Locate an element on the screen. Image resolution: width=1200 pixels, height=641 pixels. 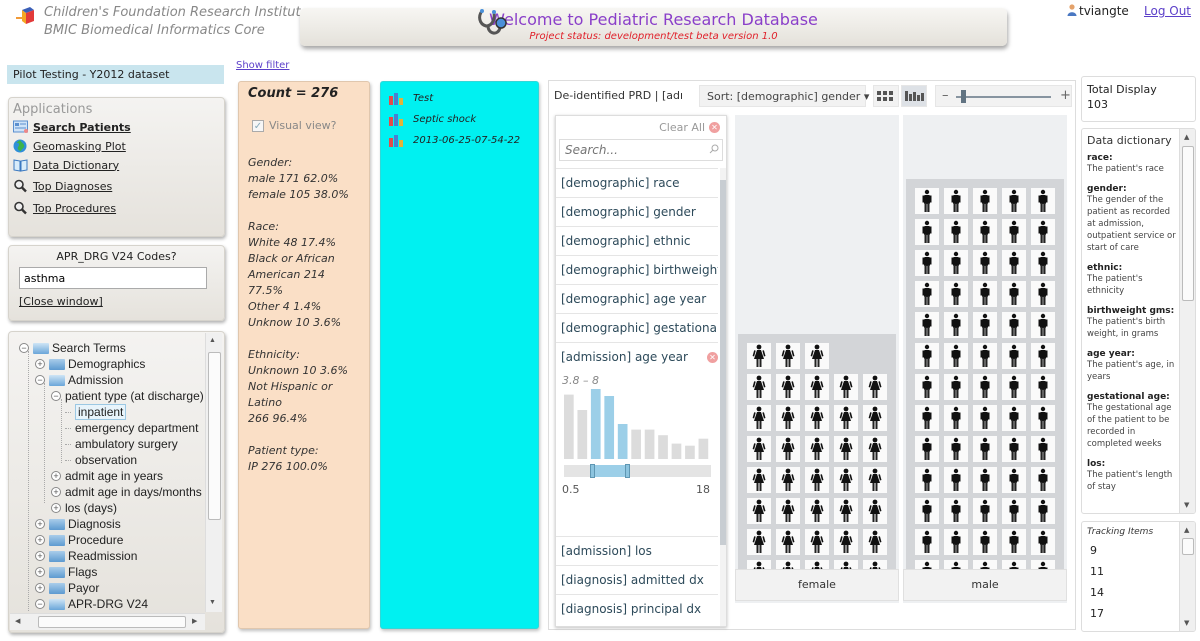
tree-node: + Payor is located at coordinates (67, 588).